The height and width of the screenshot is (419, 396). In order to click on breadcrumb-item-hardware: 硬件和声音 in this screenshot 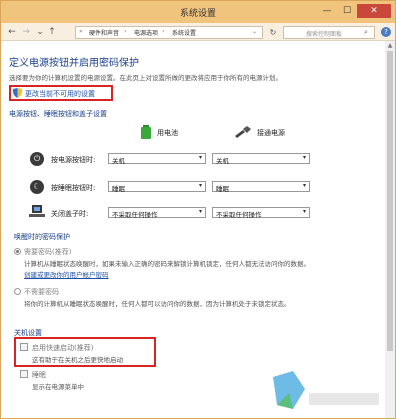, I will do `click(104, 32)`.